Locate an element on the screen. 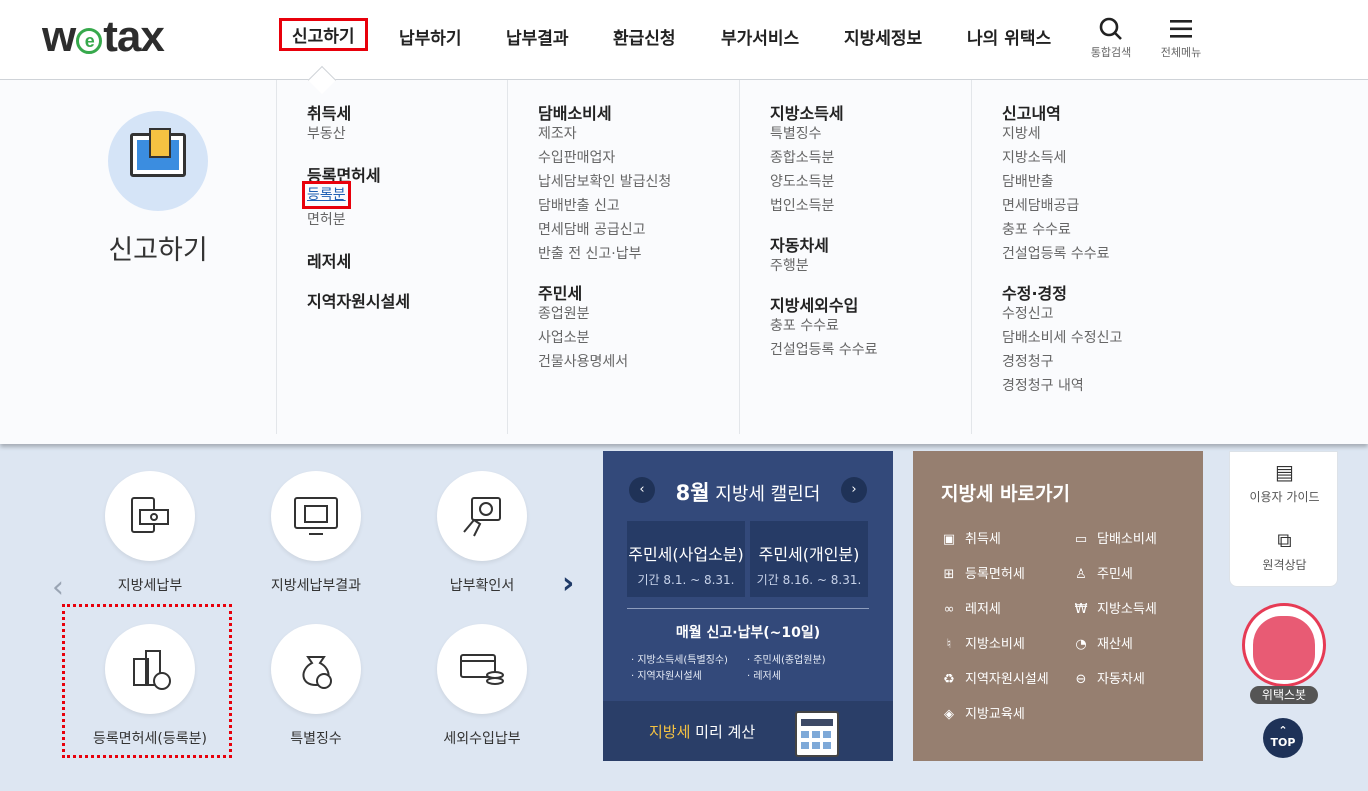  chat-icon: ▤ is located at coordinates (1284, 472).